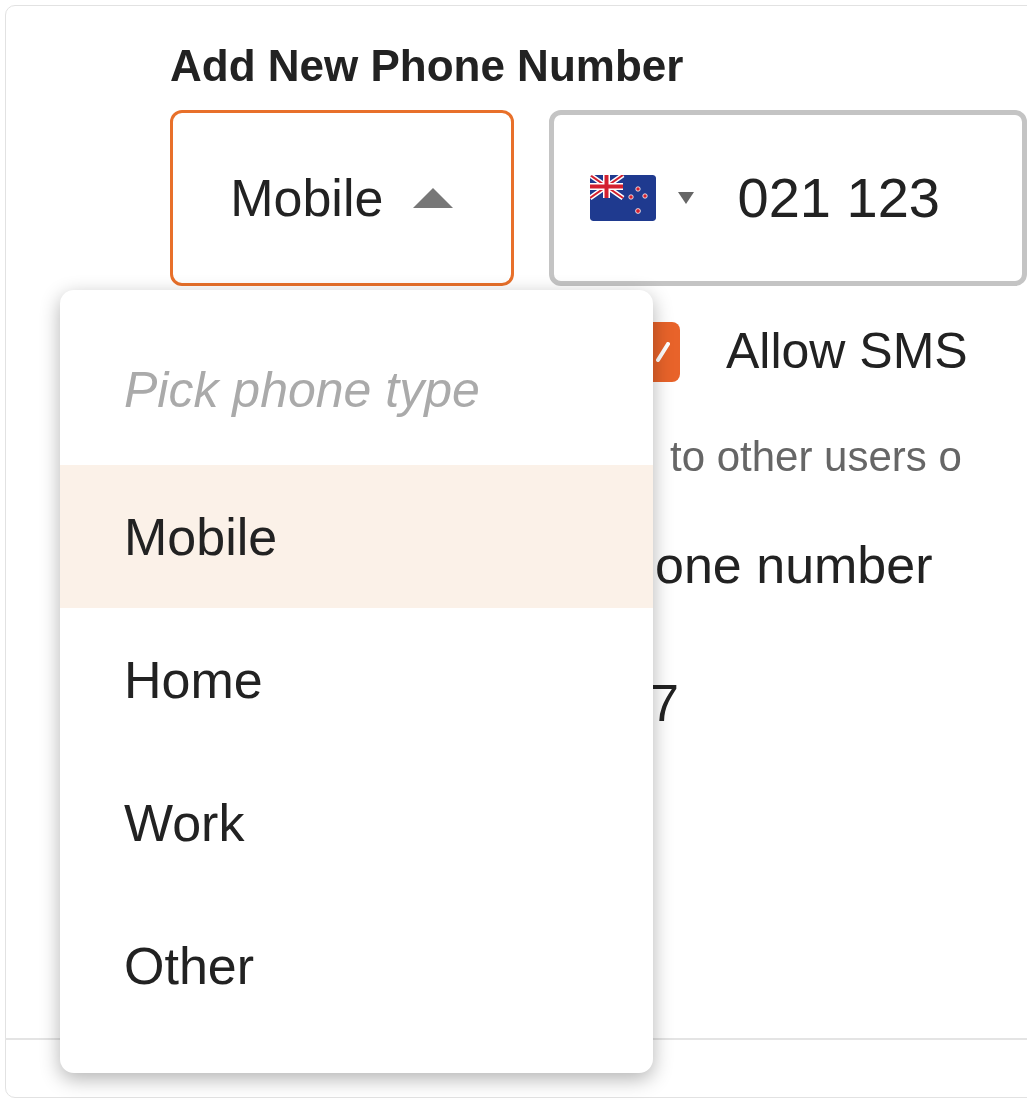  I want to click on checkbox-label: Allow SMS, so click(847, 351).